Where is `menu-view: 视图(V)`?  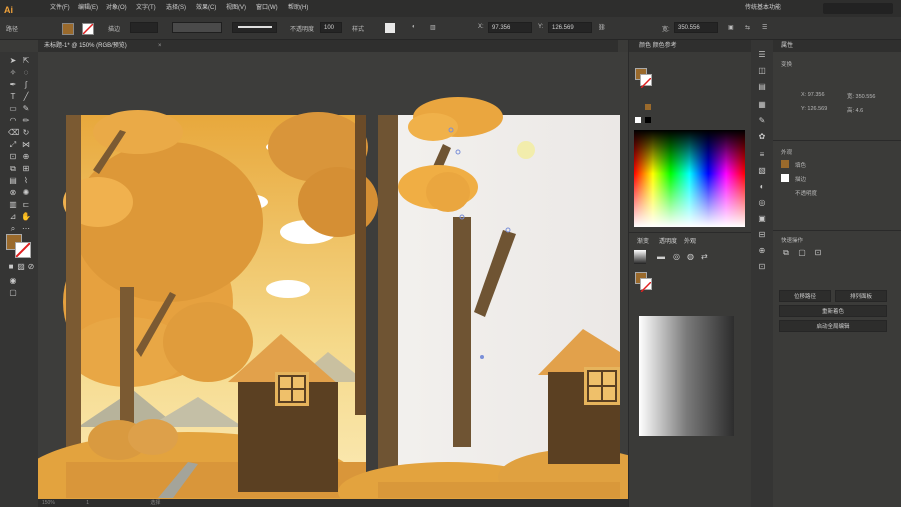 menu-view: 视图(V) is located at coordinates (236, 8).